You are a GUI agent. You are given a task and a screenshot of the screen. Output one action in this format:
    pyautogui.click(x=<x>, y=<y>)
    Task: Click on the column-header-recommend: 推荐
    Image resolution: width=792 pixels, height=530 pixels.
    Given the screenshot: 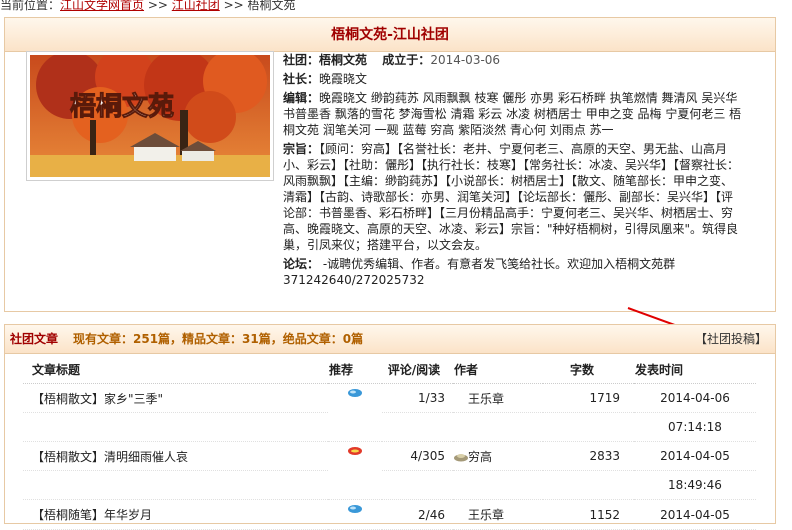 What is the action you would take?
    pyautogui.click(x=355, y=369)
    